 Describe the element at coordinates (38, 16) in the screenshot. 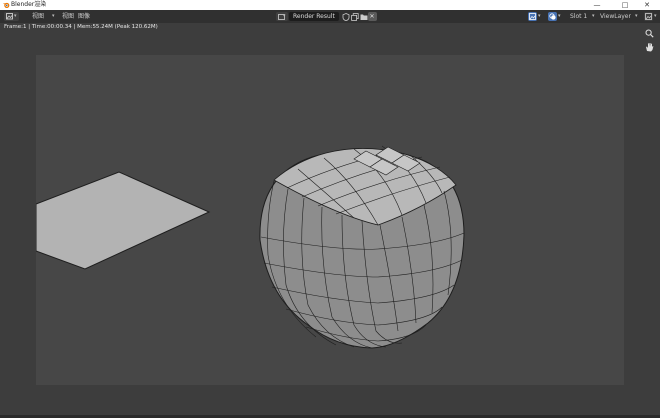

I see `menu-view: 视图` at that location.